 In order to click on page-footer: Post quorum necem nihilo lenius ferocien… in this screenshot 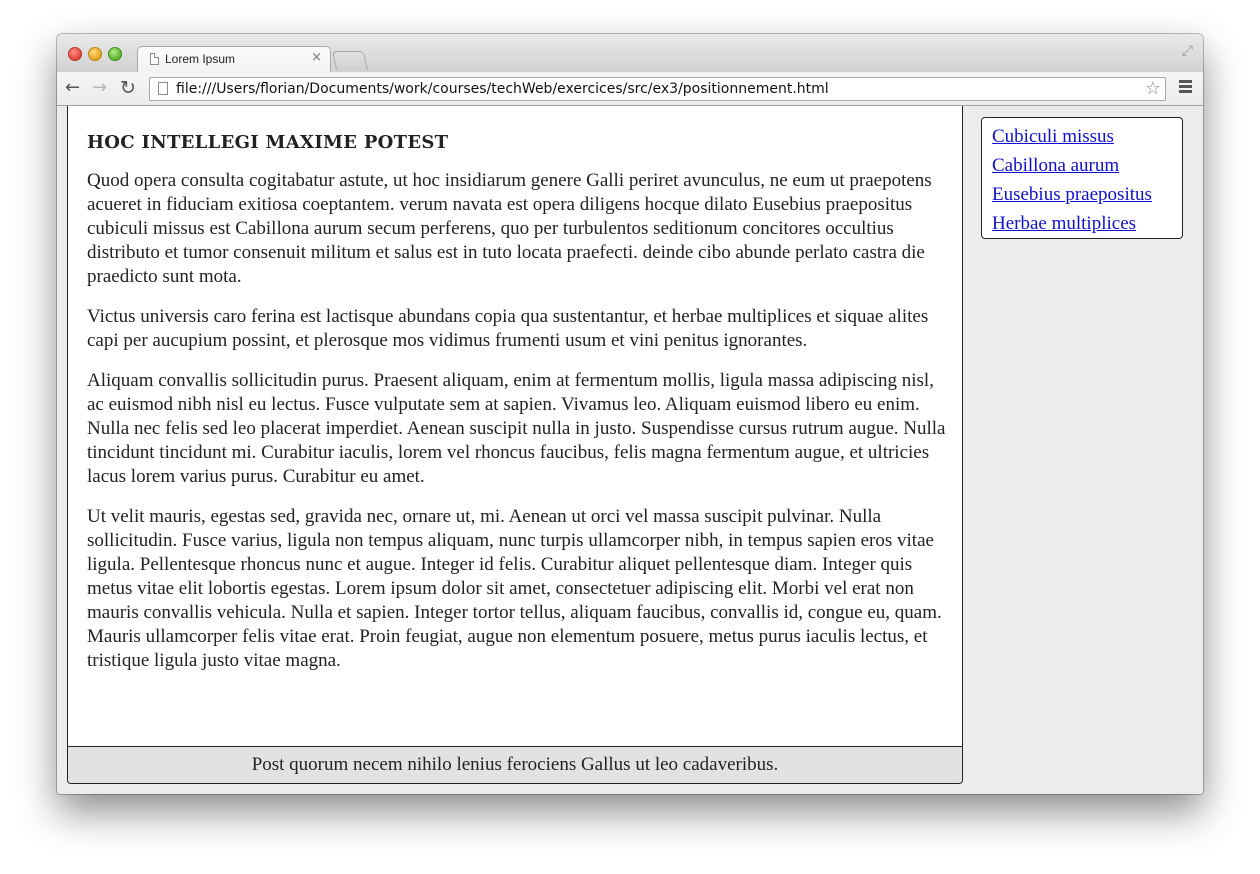, I will do `click(515, 764)`.